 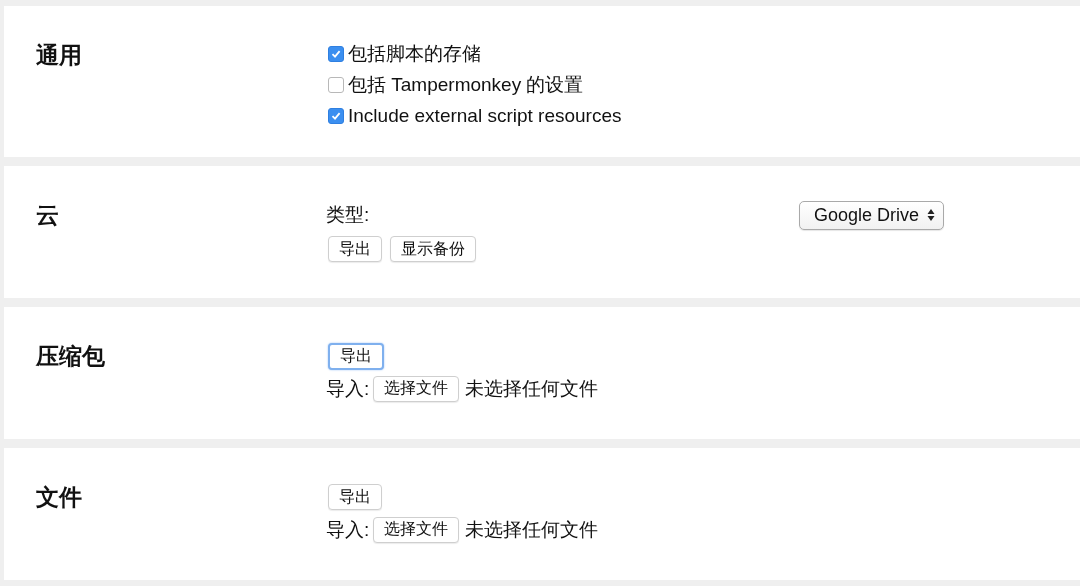 What do you see at coordinates (70, 356) in the screenshot?
I see `section-title: 压缩包` at bounding box center [70, 356].